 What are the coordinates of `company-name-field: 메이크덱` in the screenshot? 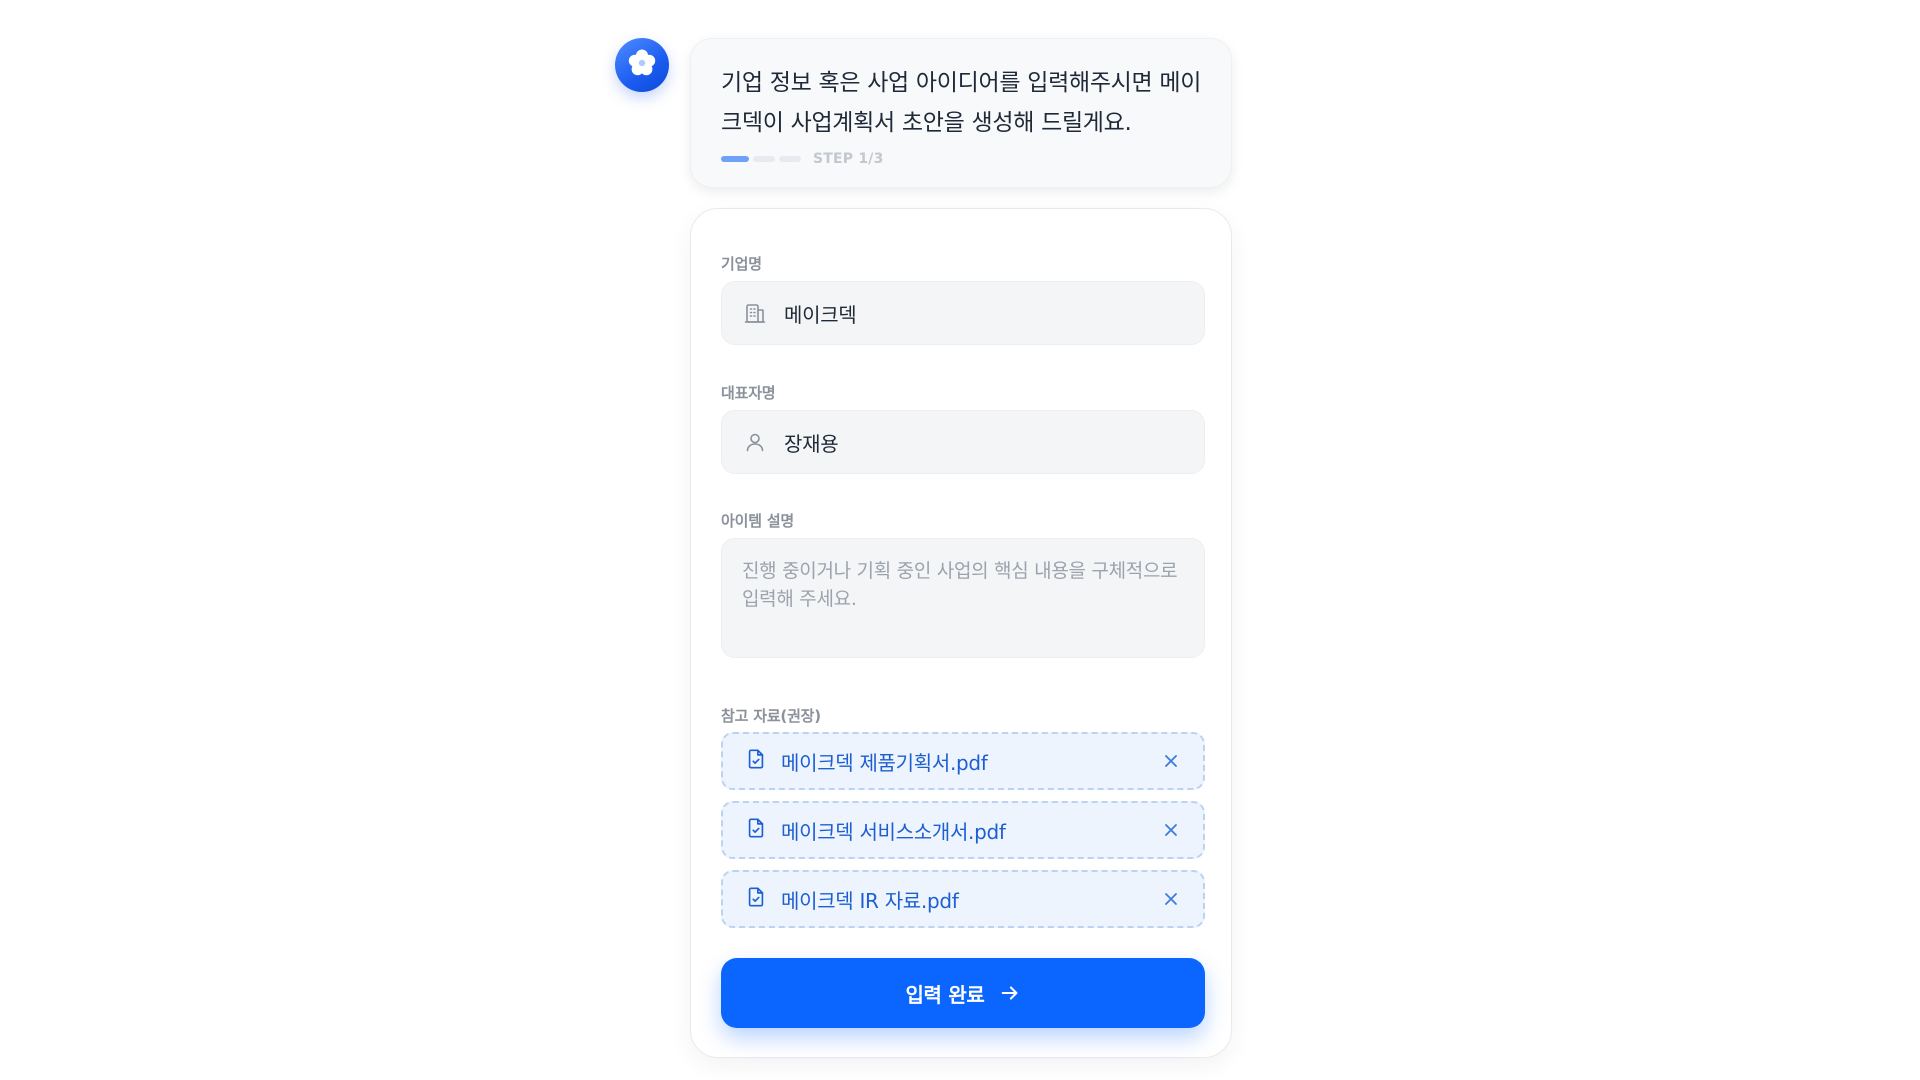 It's located at (963, 313).